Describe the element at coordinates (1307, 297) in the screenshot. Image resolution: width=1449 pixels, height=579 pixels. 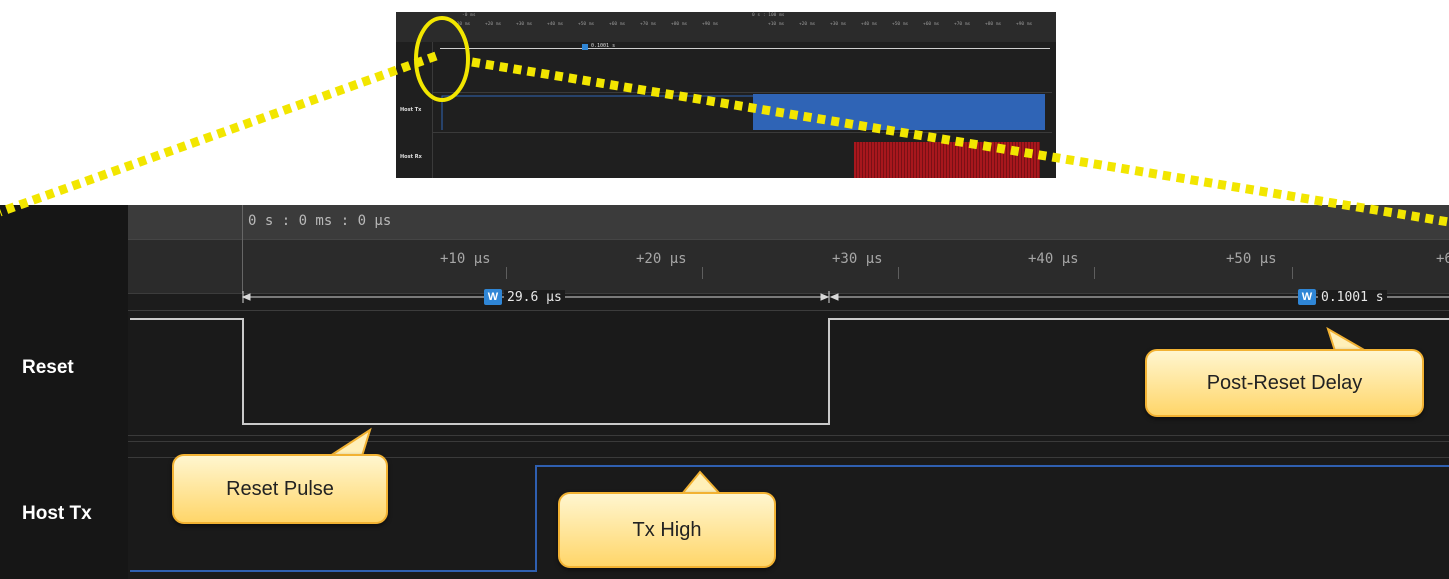
I see `measurement-badge-delay: W` at that location.